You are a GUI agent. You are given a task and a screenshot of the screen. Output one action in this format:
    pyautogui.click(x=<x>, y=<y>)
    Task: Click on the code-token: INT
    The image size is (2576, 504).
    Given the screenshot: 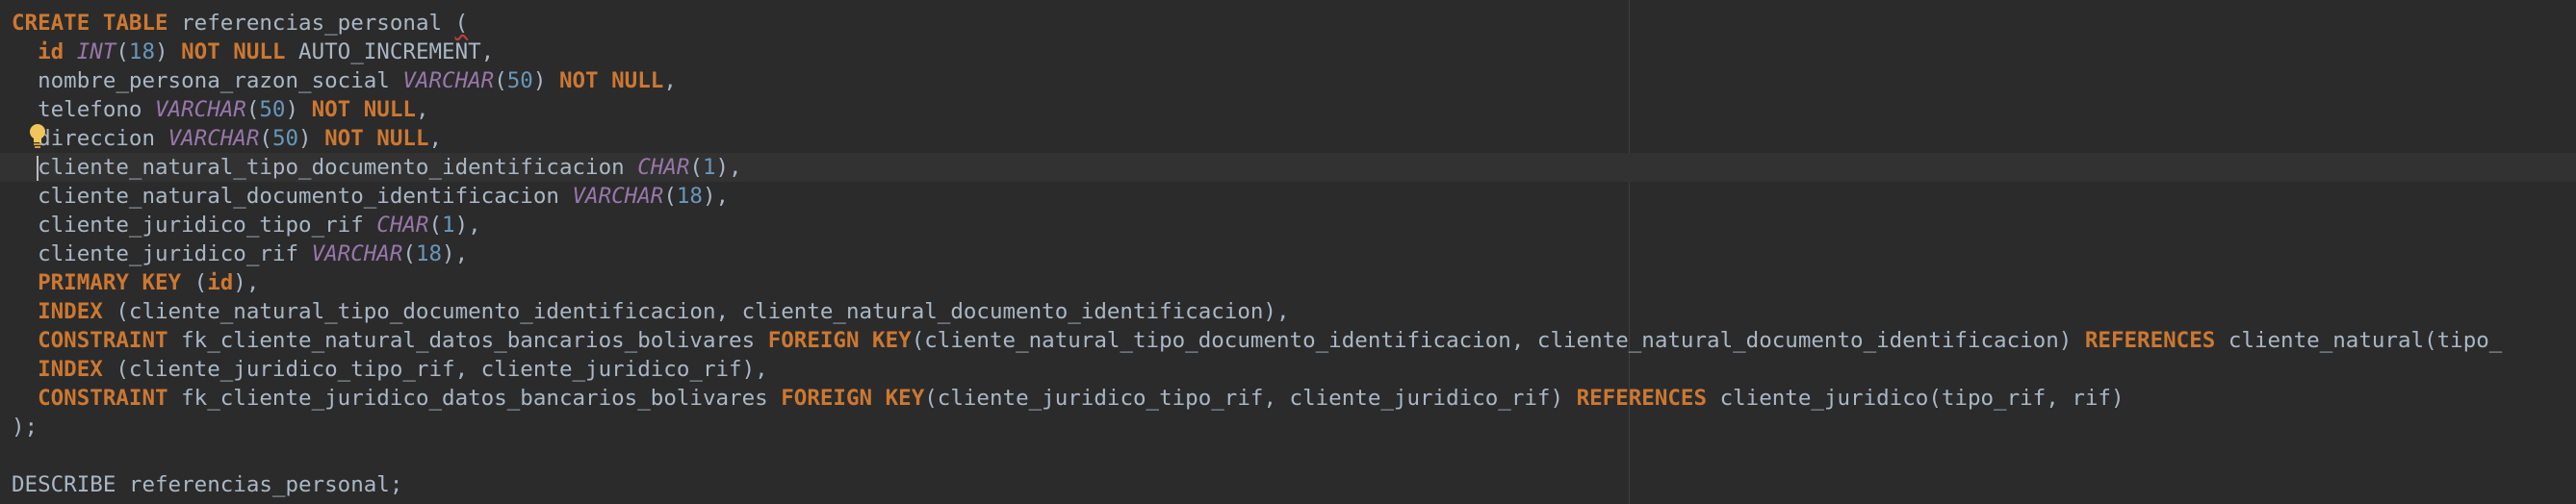 What is the action you would take?
    pyautogui.click(x=96, y=52)
    